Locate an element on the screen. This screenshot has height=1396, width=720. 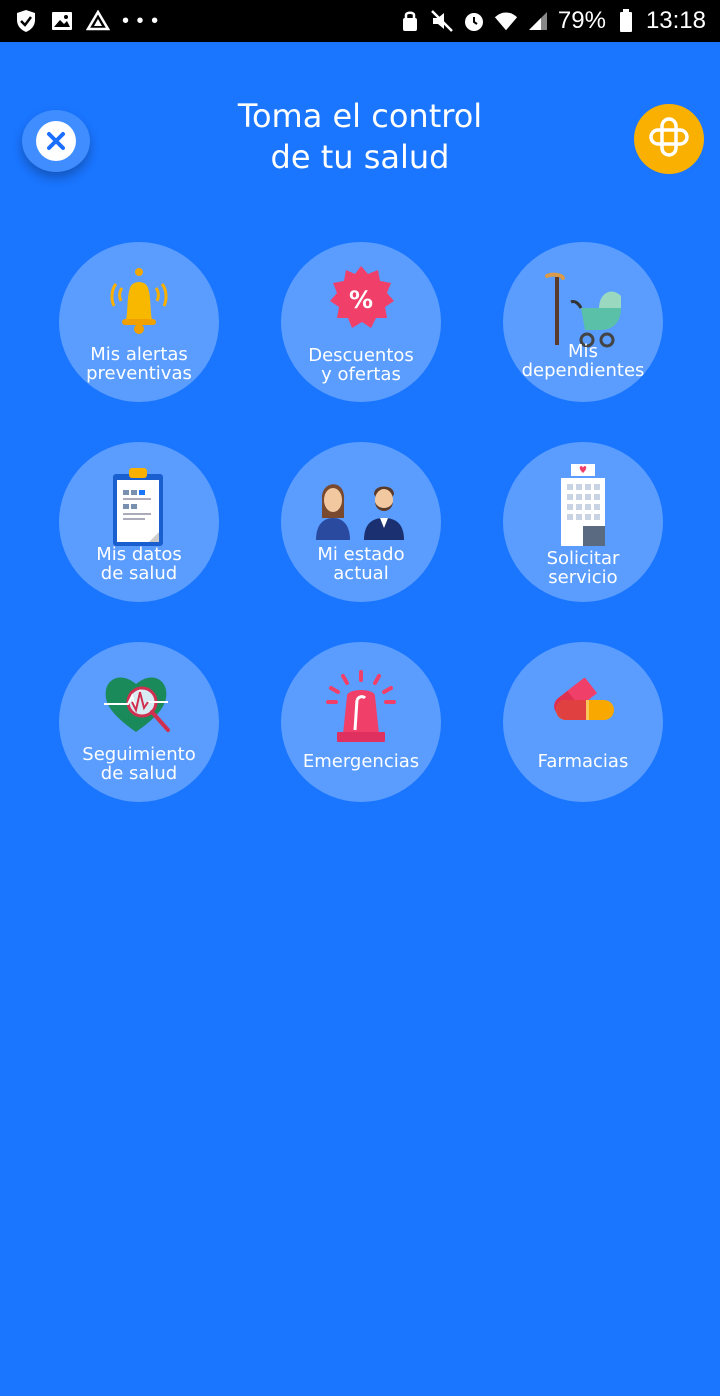
header: Toma el control de tu salud is located at coordinates (360, 132).